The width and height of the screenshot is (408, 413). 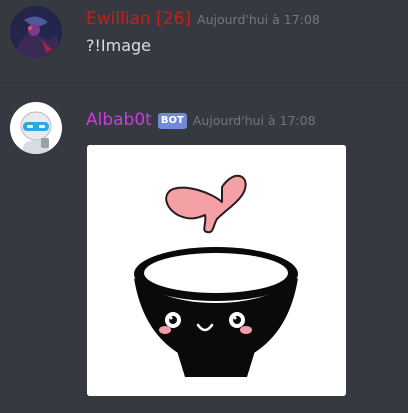 I want to click on bot-tag: BOT, so click(x=172, y=121).